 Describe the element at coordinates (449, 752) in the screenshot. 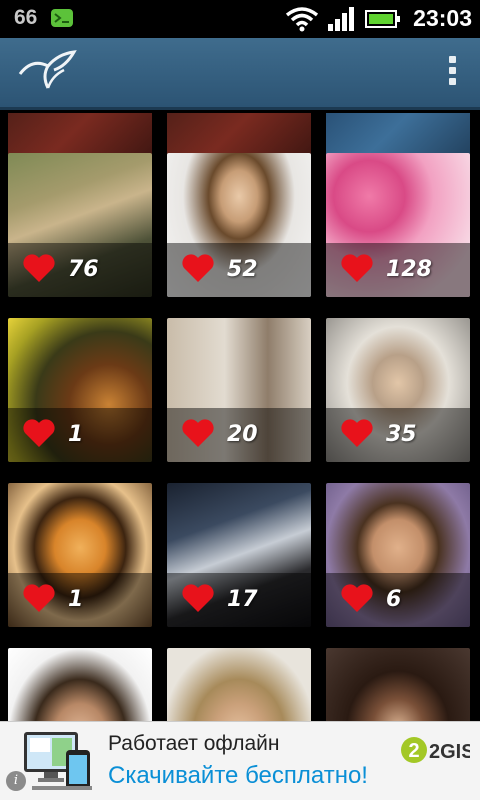

I see `ad-brand-text: 2GIS` at that location.